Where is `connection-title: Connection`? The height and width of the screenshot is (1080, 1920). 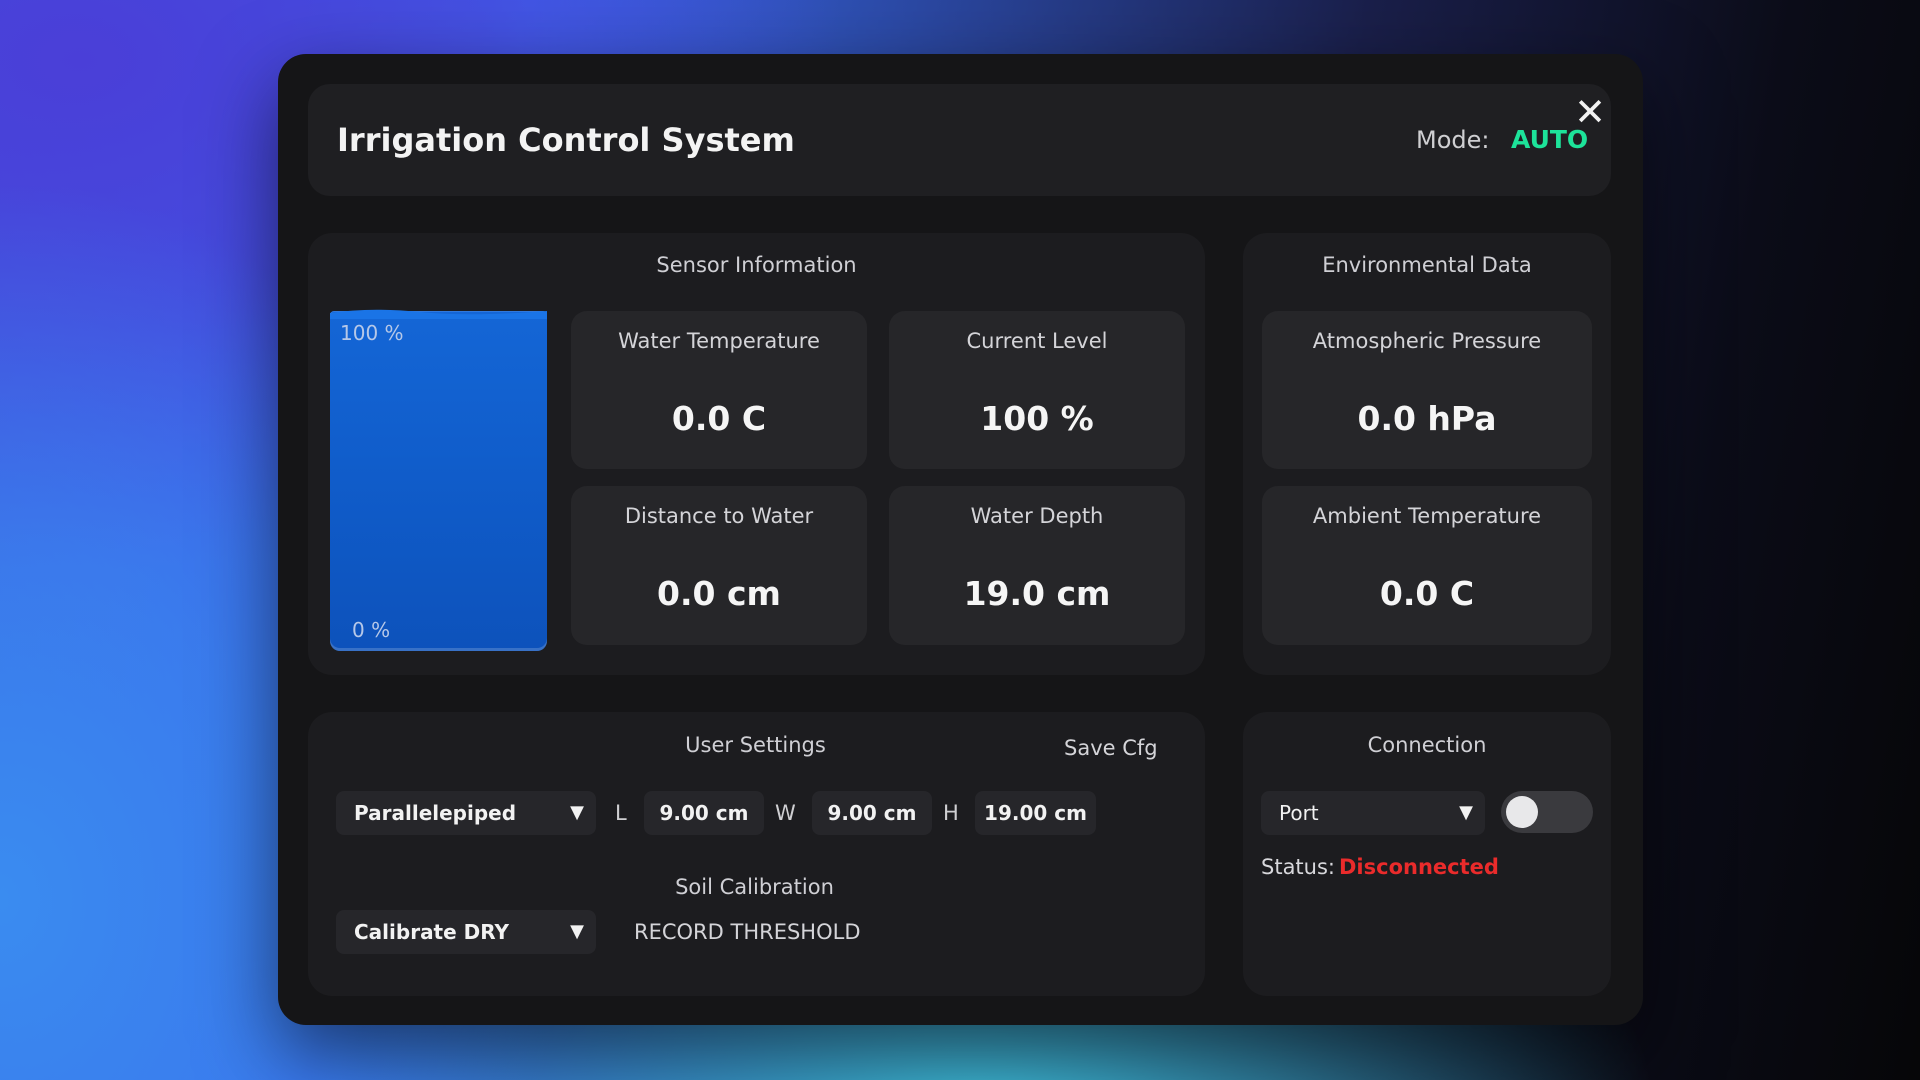 connection-title: Connection is located at coordinates (1427, 745).